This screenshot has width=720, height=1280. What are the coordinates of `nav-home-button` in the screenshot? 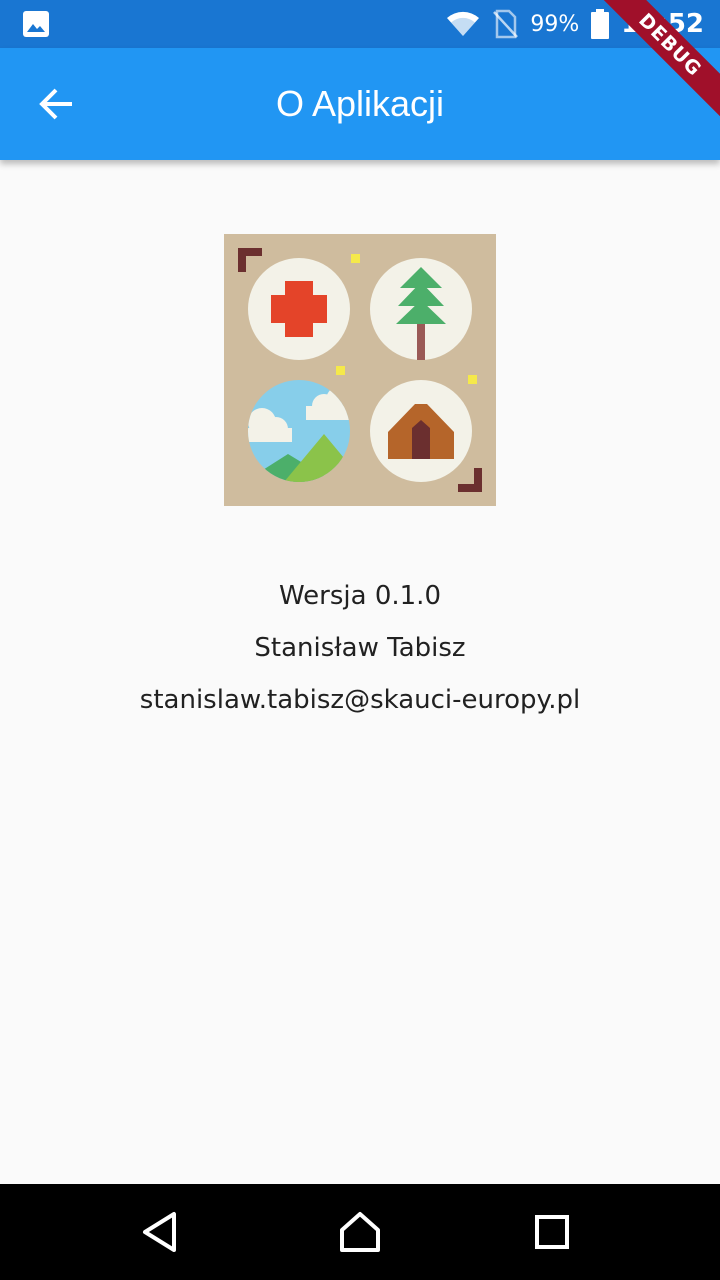 It's located at (360, 1232).